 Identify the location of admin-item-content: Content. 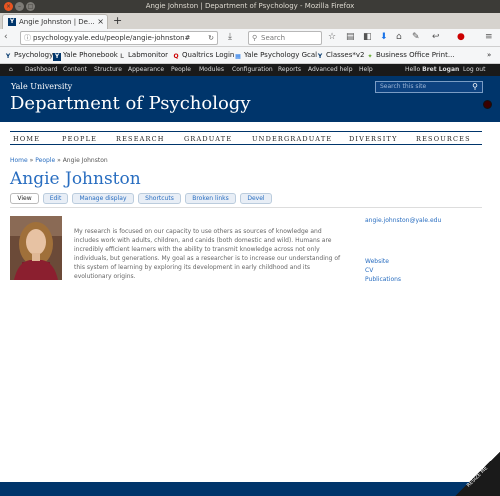
(75, 70).